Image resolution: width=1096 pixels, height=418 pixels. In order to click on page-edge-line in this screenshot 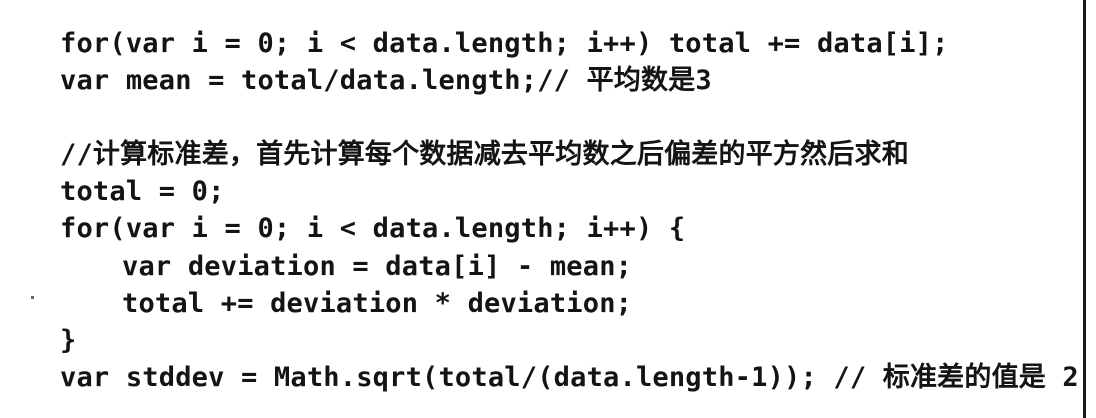, I will do `click(1084, 209)`.